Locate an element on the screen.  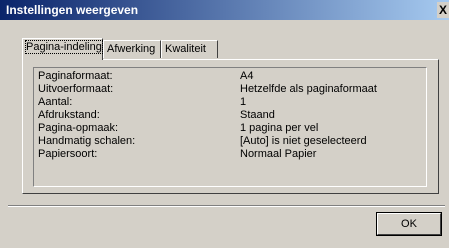
setting-value: A4 is located at coordinates (247, 76).